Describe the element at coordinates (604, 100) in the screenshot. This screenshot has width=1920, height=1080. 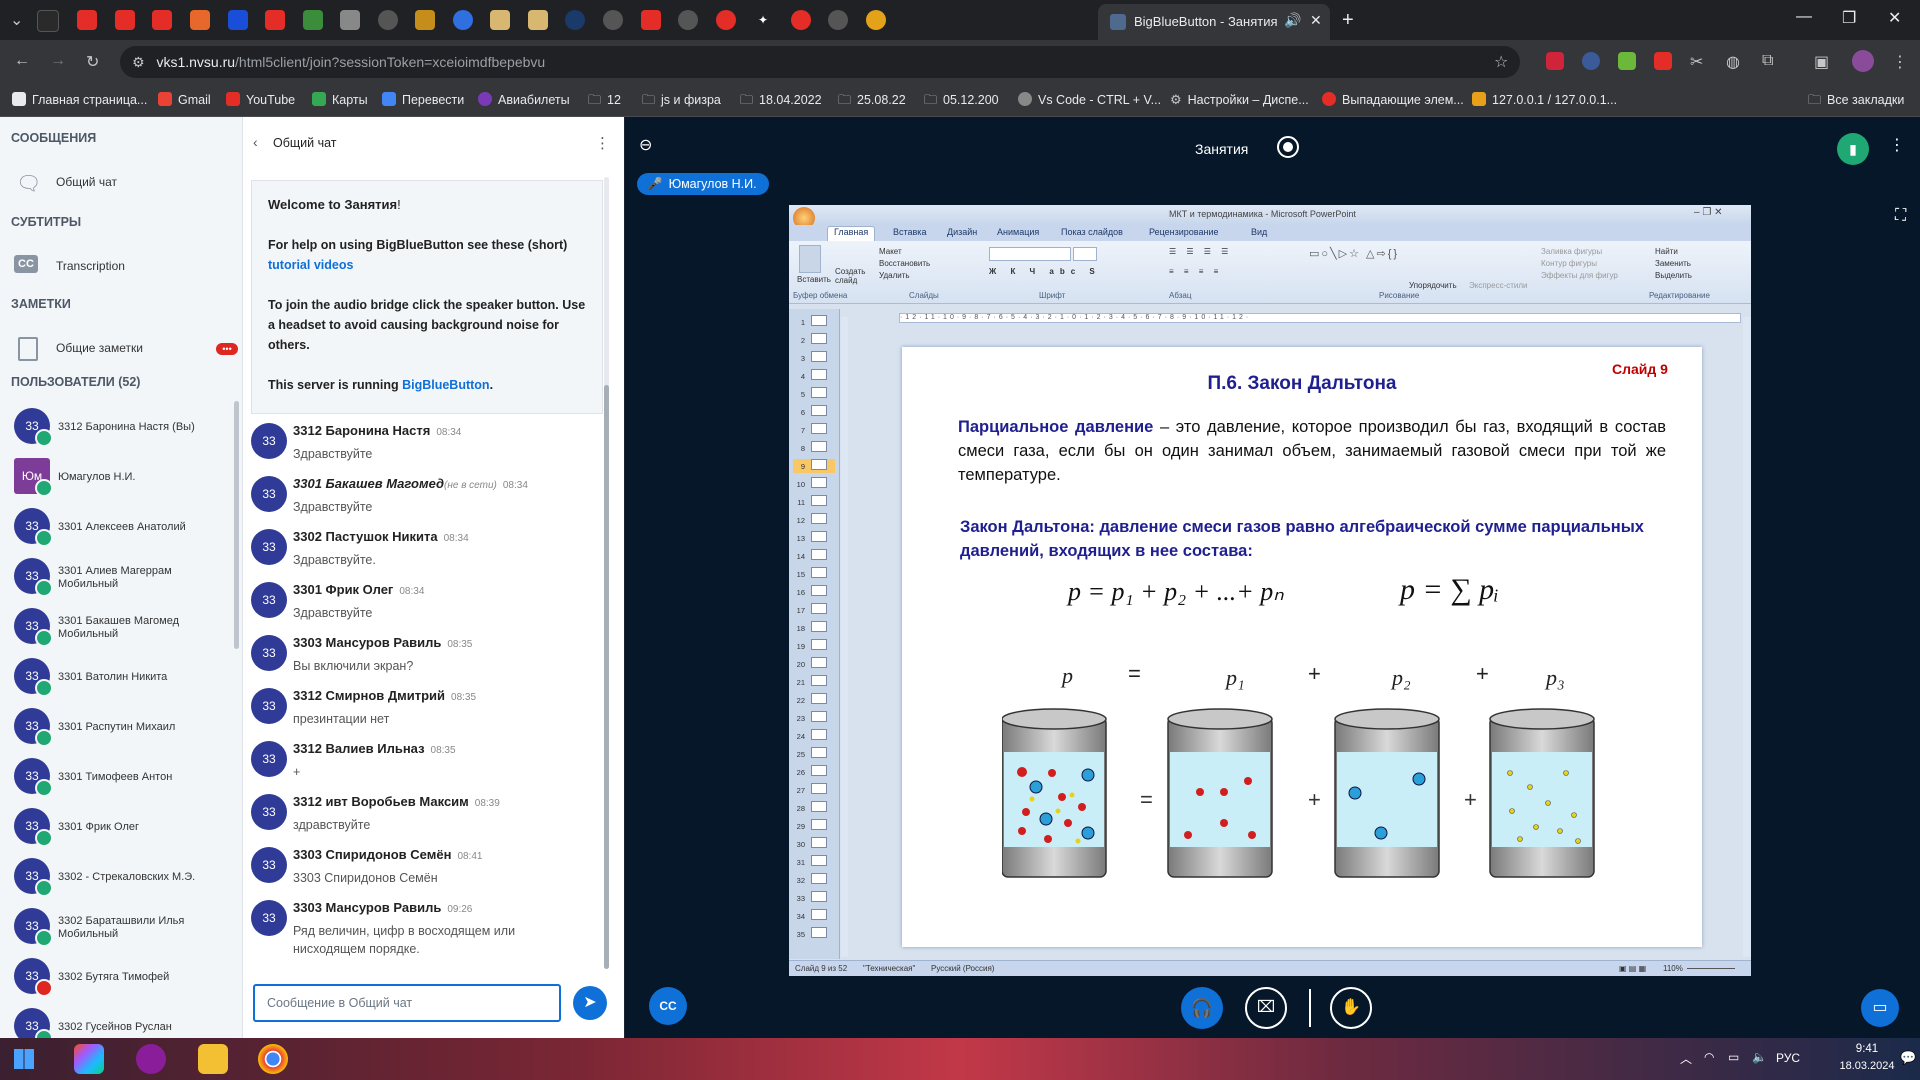
I see `bookmark-folder: 🗀 12` at that location.